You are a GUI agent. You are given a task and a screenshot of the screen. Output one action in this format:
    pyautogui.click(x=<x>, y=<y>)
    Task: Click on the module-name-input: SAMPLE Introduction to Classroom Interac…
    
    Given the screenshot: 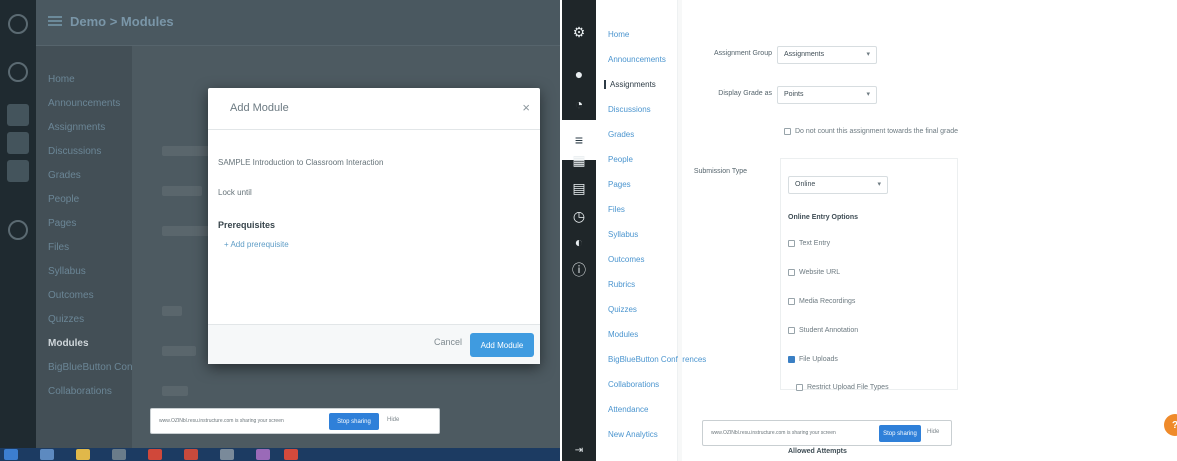 What is the action you would take?
    pyautogui.click(x=300, y=162)
    